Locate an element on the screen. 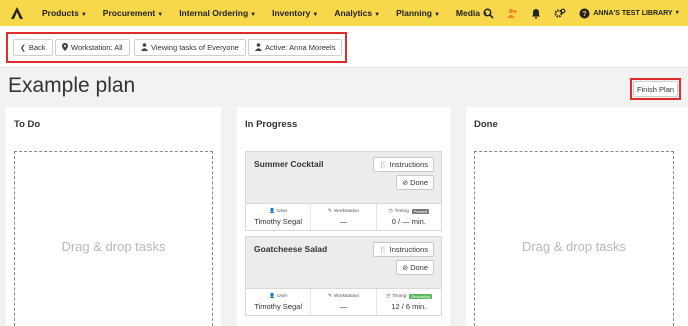  todo-column-title: To Do is located at coordinates (27, 124).